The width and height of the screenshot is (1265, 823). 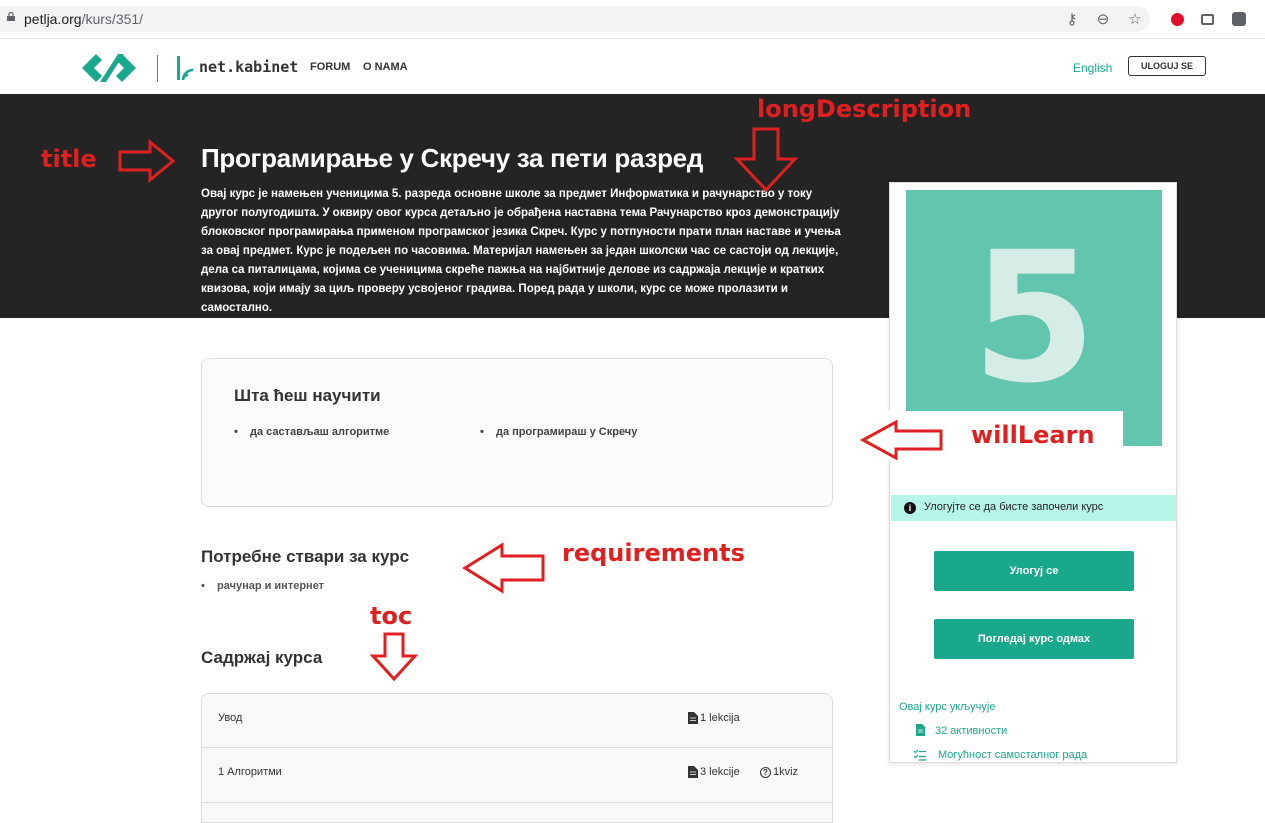 What do you see at coordinates (720, 772) in the screenshot?
I see `lessons-count: 3 lekcije` at bounding box center [720, 772].